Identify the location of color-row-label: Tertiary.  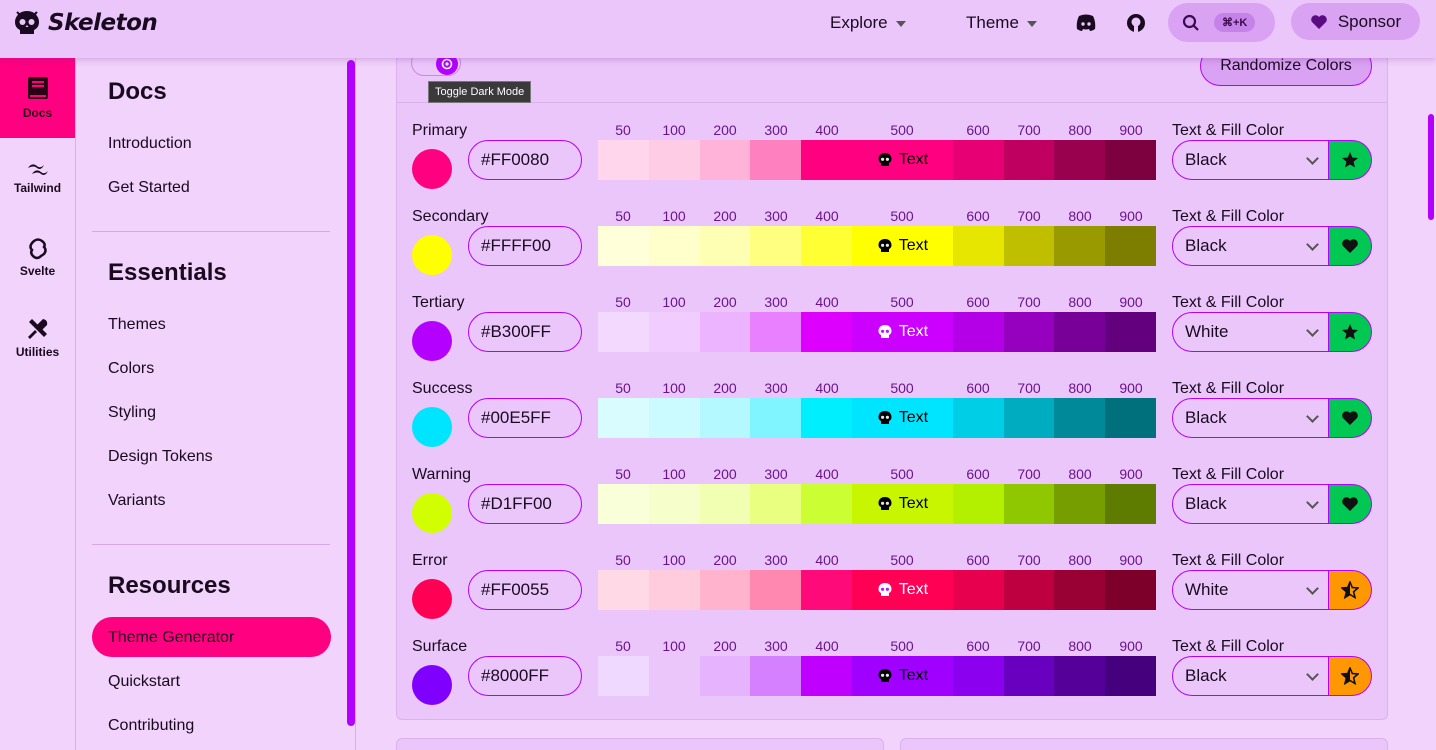
(438, 302).